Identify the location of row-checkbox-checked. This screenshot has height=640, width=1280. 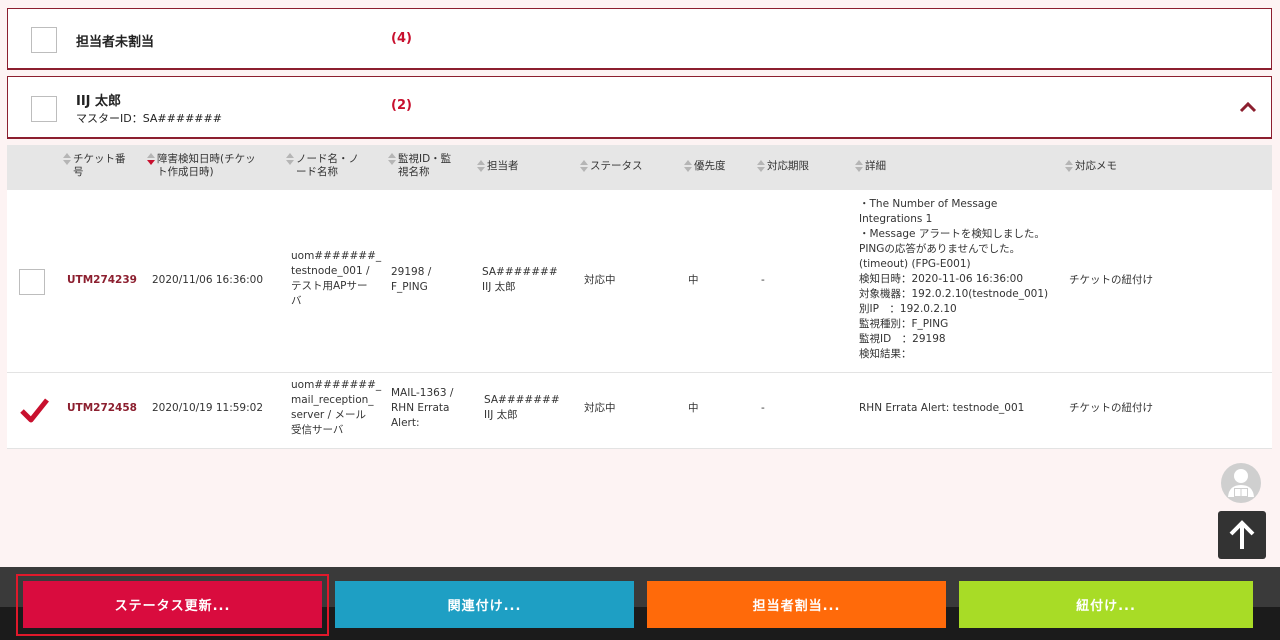
(34, 410).